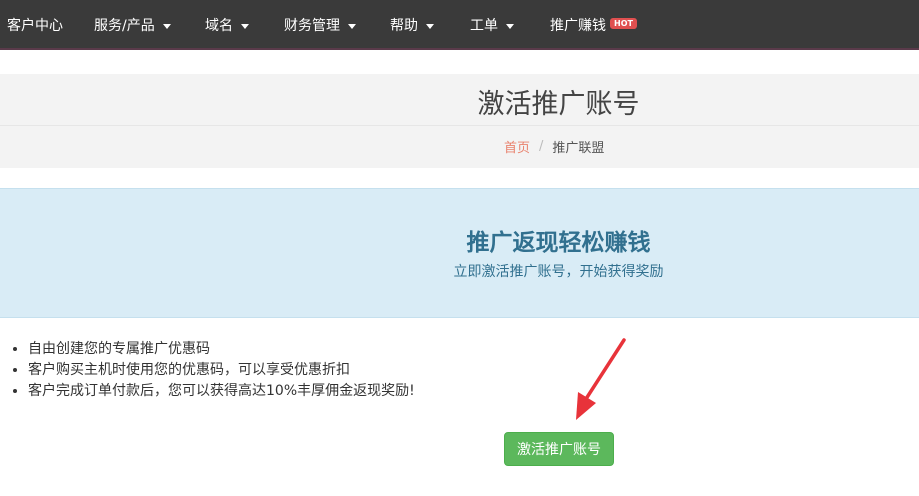 The width and height of the screenshot is (919, 496). What do you see at coordinates (558, 272) in the screenshot?
I see `promo-subtitle: 立即激活推广账号，开始获得奖励` at bounding box center [558, 272].